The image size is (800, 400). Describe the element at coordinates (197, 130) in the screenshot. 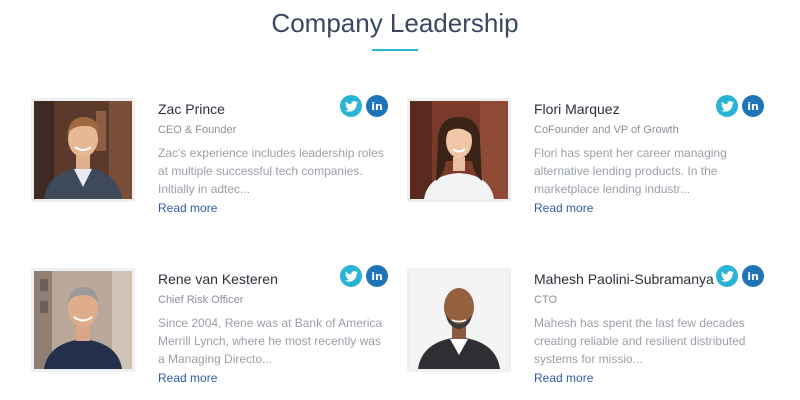

I see `leader-role: CEO & Founder` at that location.